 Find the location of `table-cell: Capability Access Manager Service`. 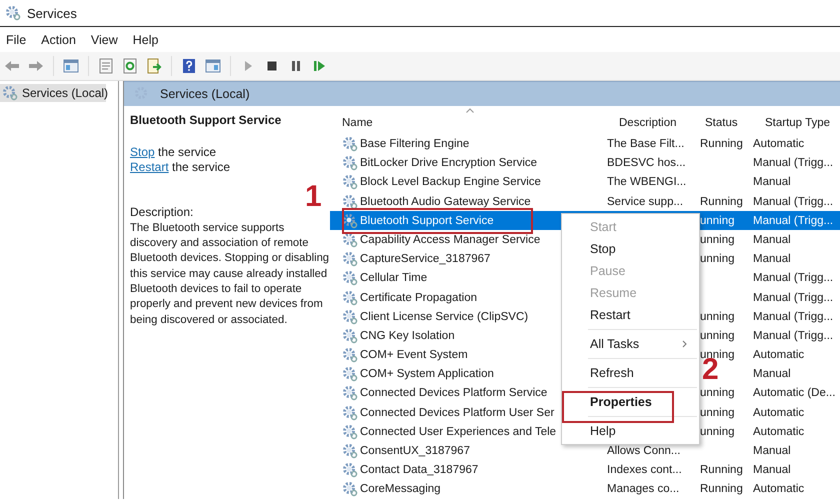

table-cell: Capability Access Manager Service is located at coordinates (450, 240).